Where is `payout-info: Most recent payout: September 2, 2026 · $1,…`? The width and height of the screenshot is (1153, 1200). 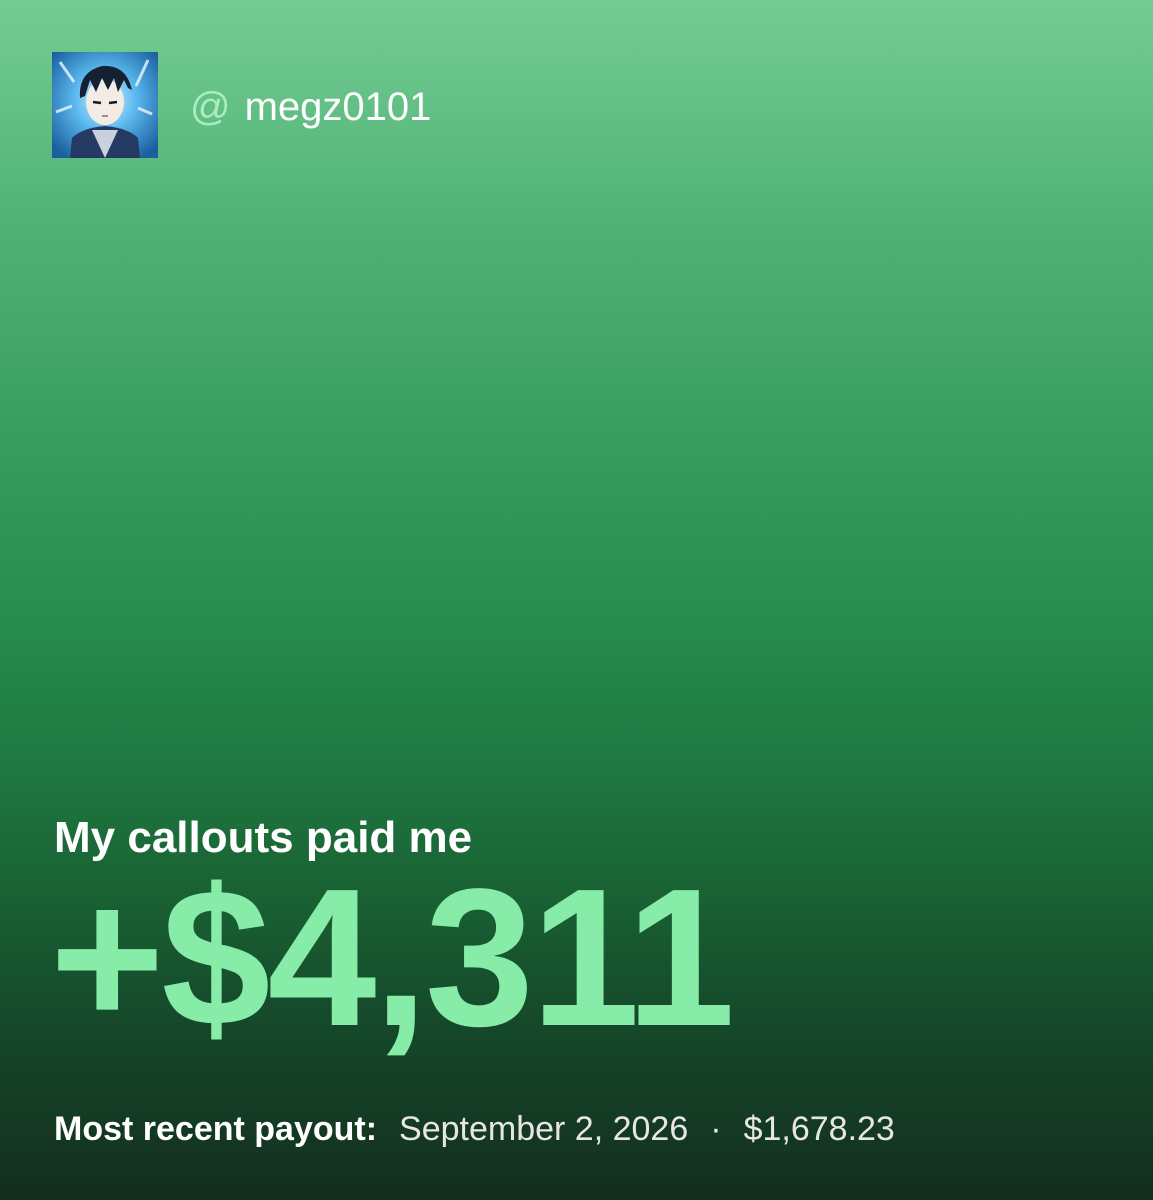
payout-info: Most recent payout: September 2, 2026 · $1,… is located at coordinates (474, 1129).